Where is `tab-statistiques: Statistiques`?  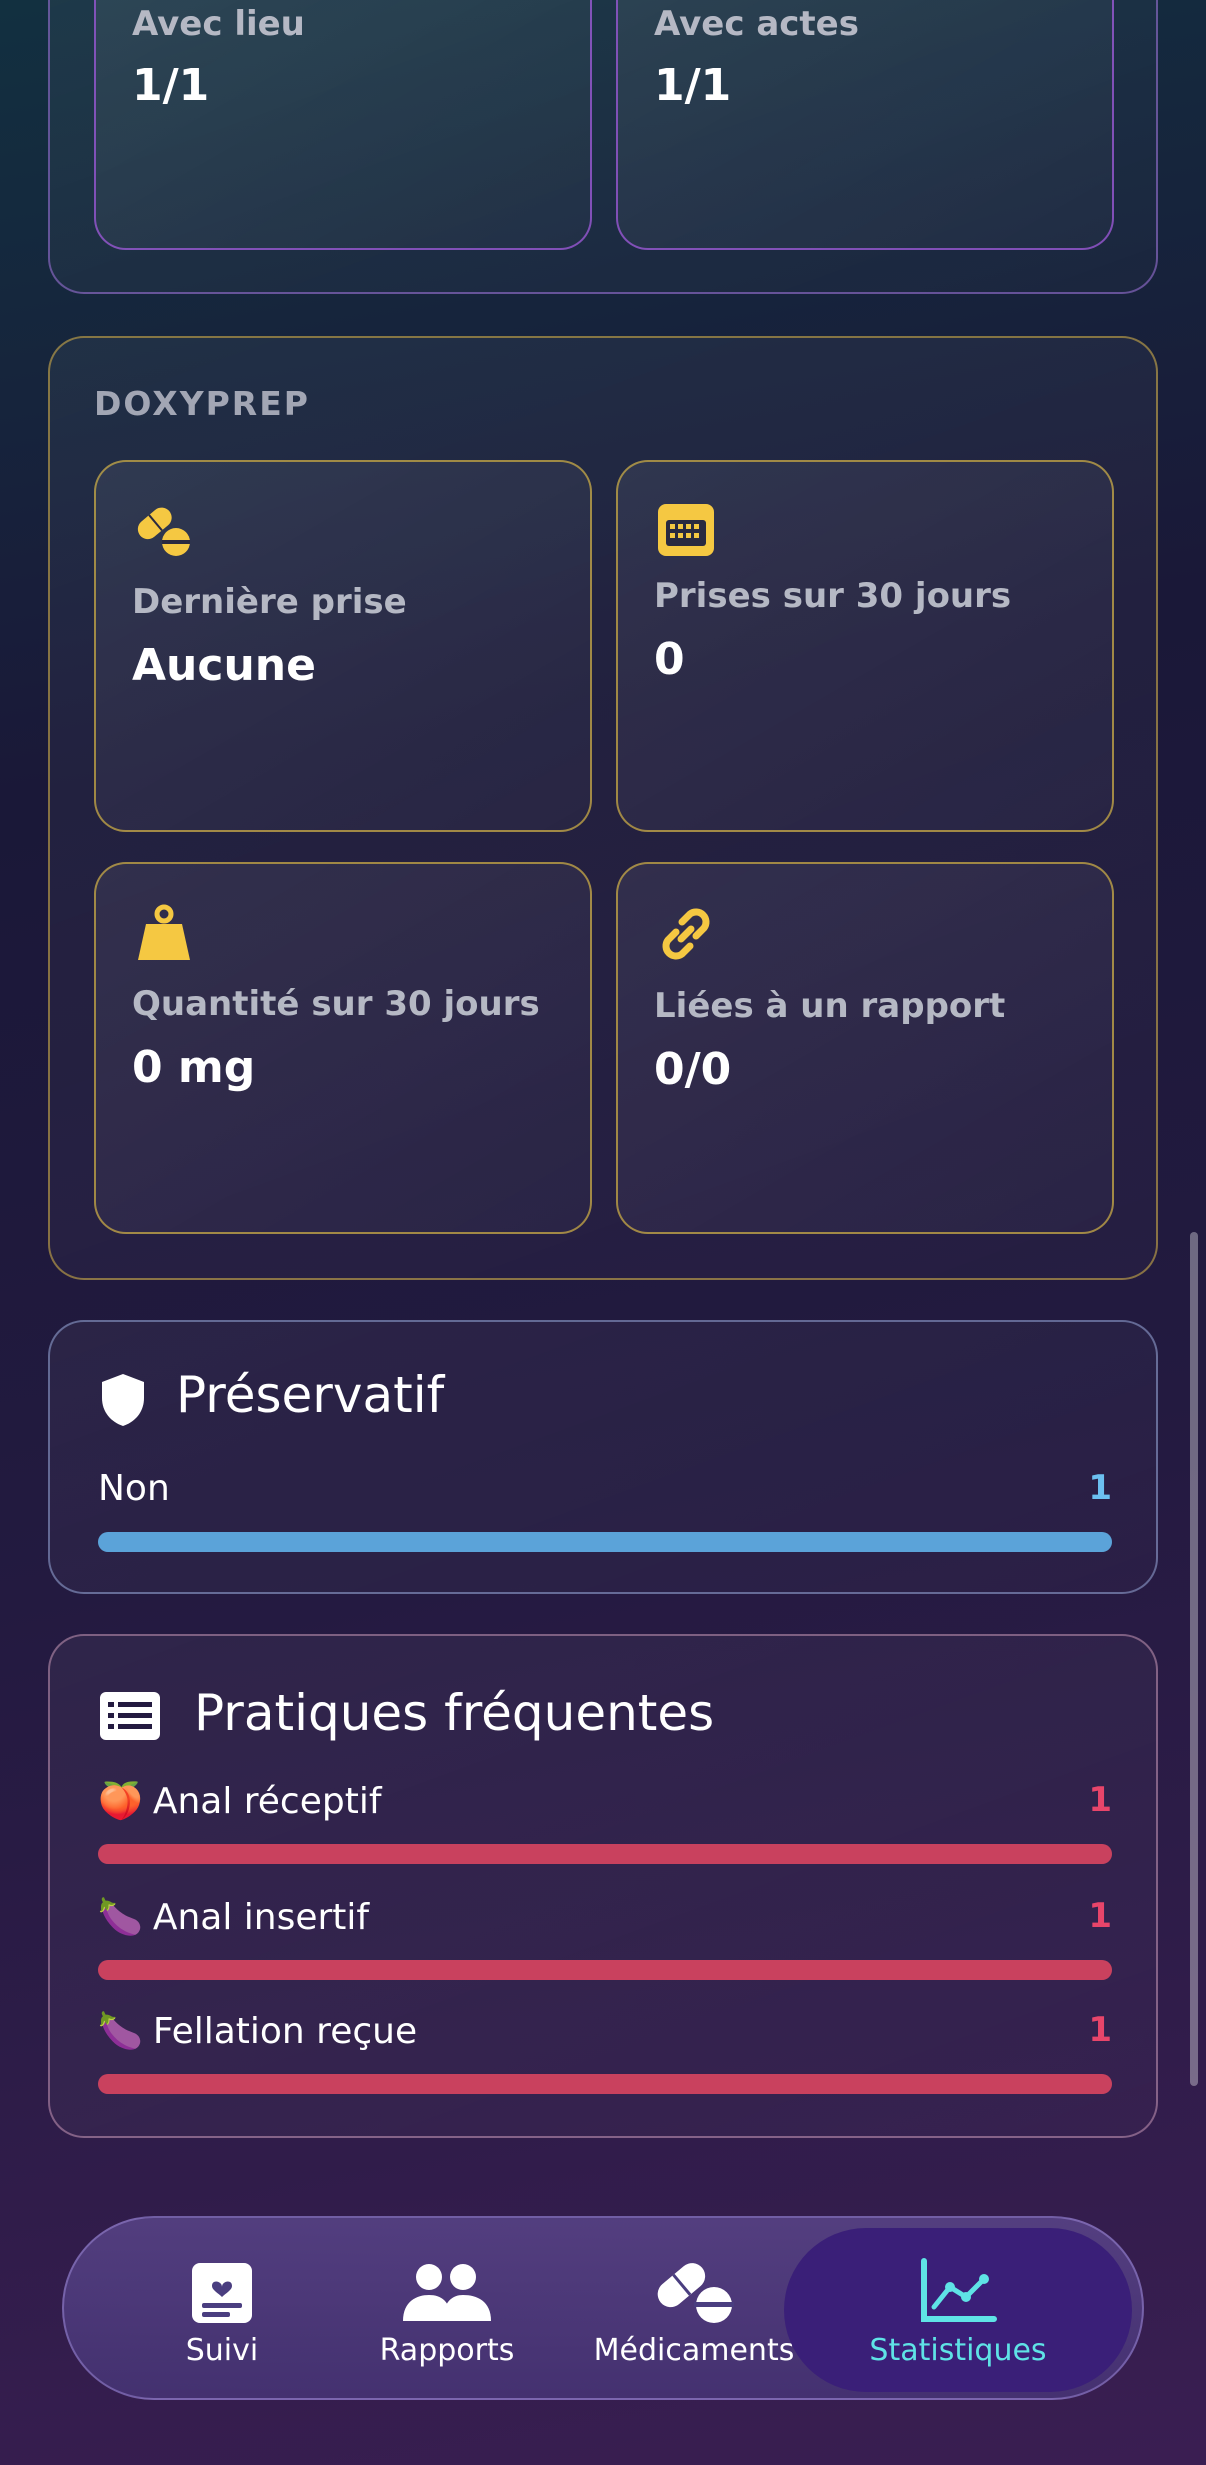 tab-statistiques: Statistiques is located at coordinates (958, 2310).